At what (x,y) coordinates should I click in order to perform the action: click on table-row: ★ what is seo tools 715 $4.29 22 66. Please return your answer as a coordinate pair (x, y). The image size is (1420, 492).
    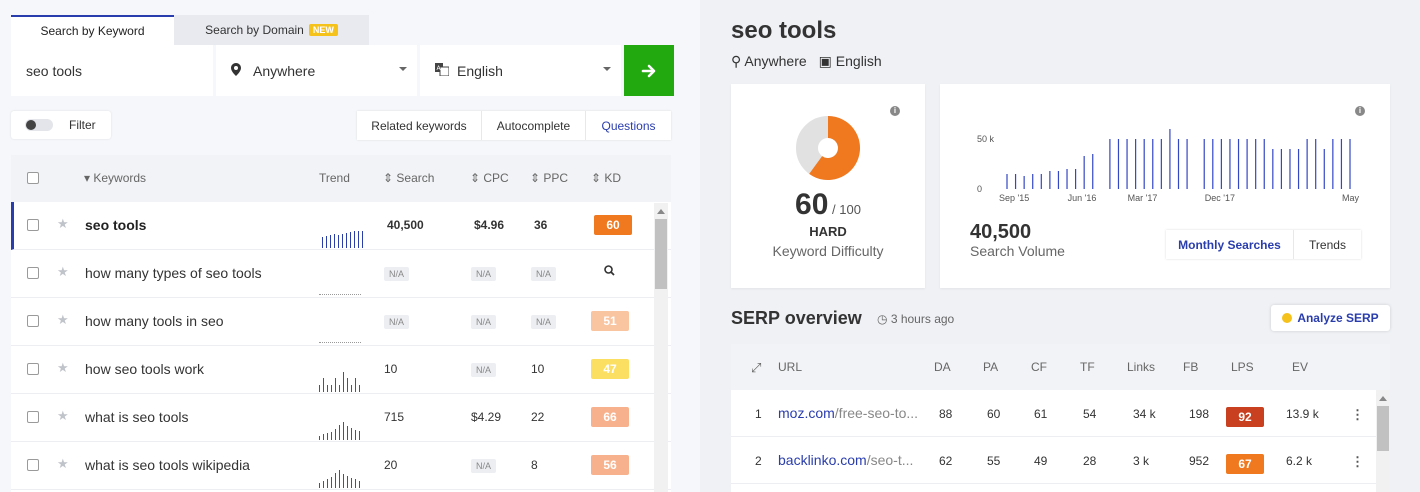
    Looking at the image, I should click on (341, 418).